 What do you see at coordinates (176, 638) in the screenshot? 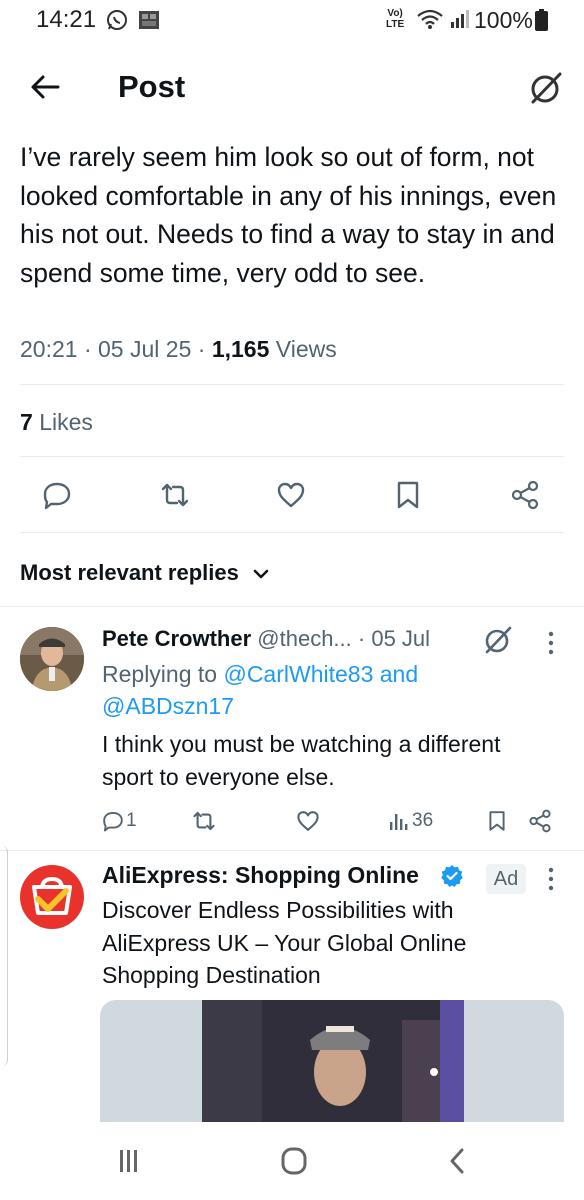
I see `reply-author-name: Pete Crowther` at bounding box center [176, 638].